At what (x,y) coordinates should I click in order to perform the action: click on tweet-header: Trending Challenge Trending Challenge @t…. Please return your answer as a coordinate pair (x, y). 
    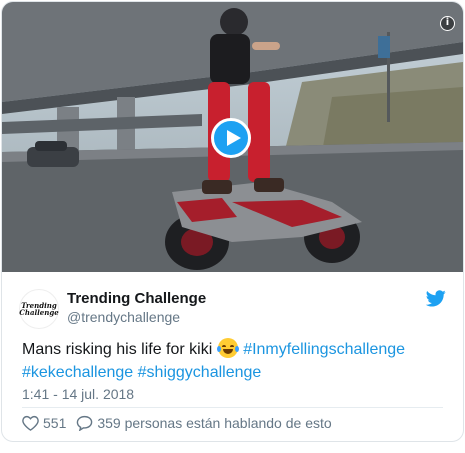
    Looking at the image, I should click on (232, 302).